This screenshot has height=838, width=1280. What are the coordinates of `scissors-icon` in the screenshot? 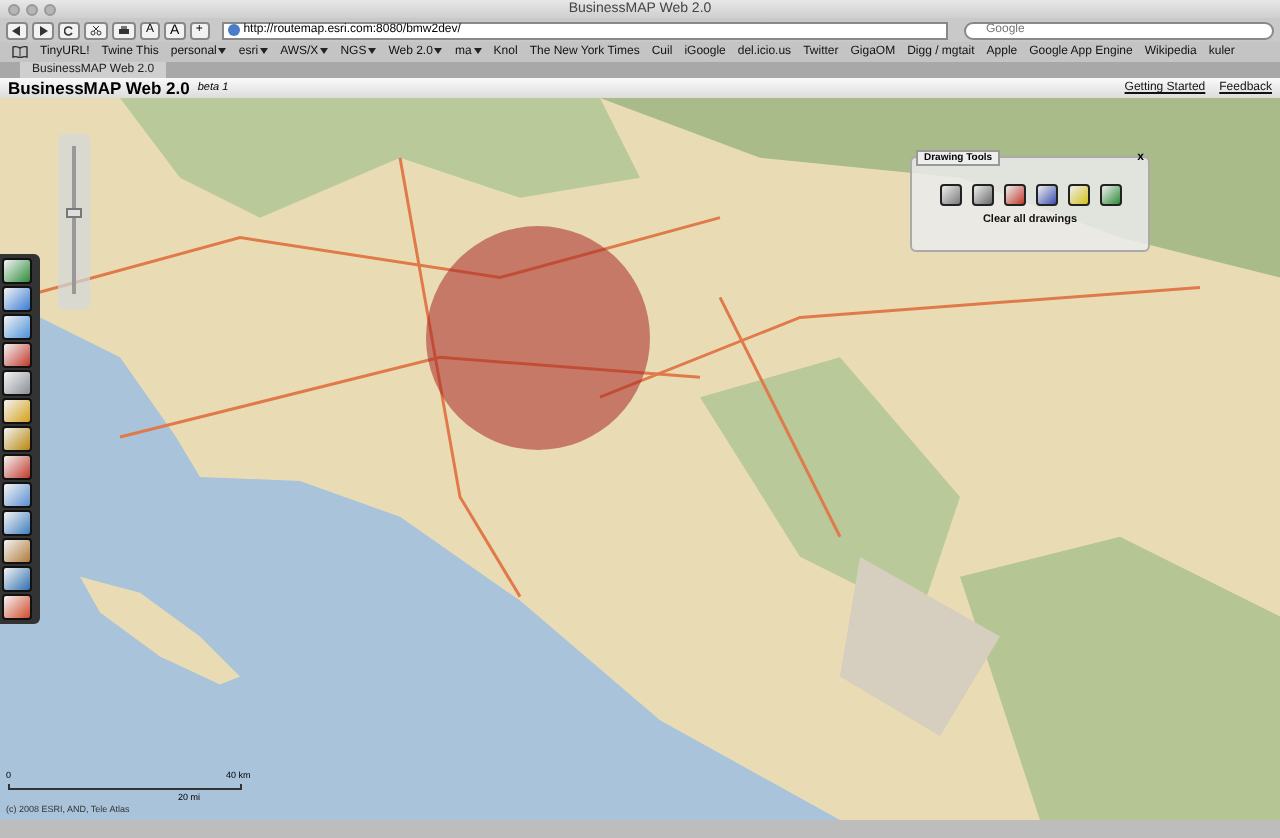 It's located at (96, 30).